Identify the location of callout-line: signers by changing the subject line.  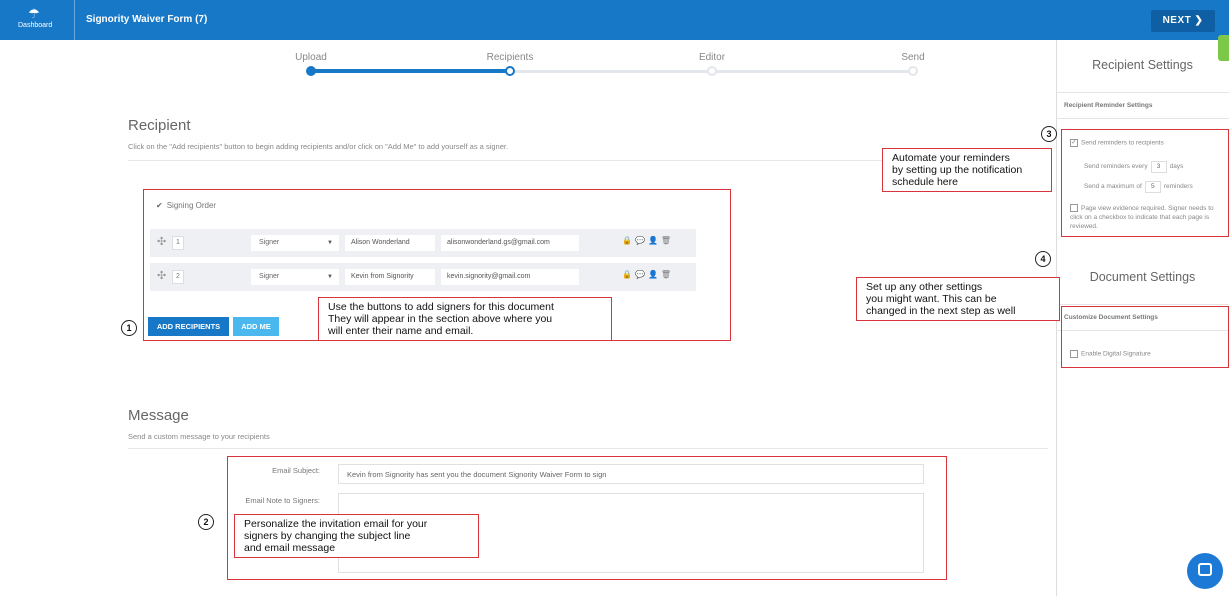
(327, 536).